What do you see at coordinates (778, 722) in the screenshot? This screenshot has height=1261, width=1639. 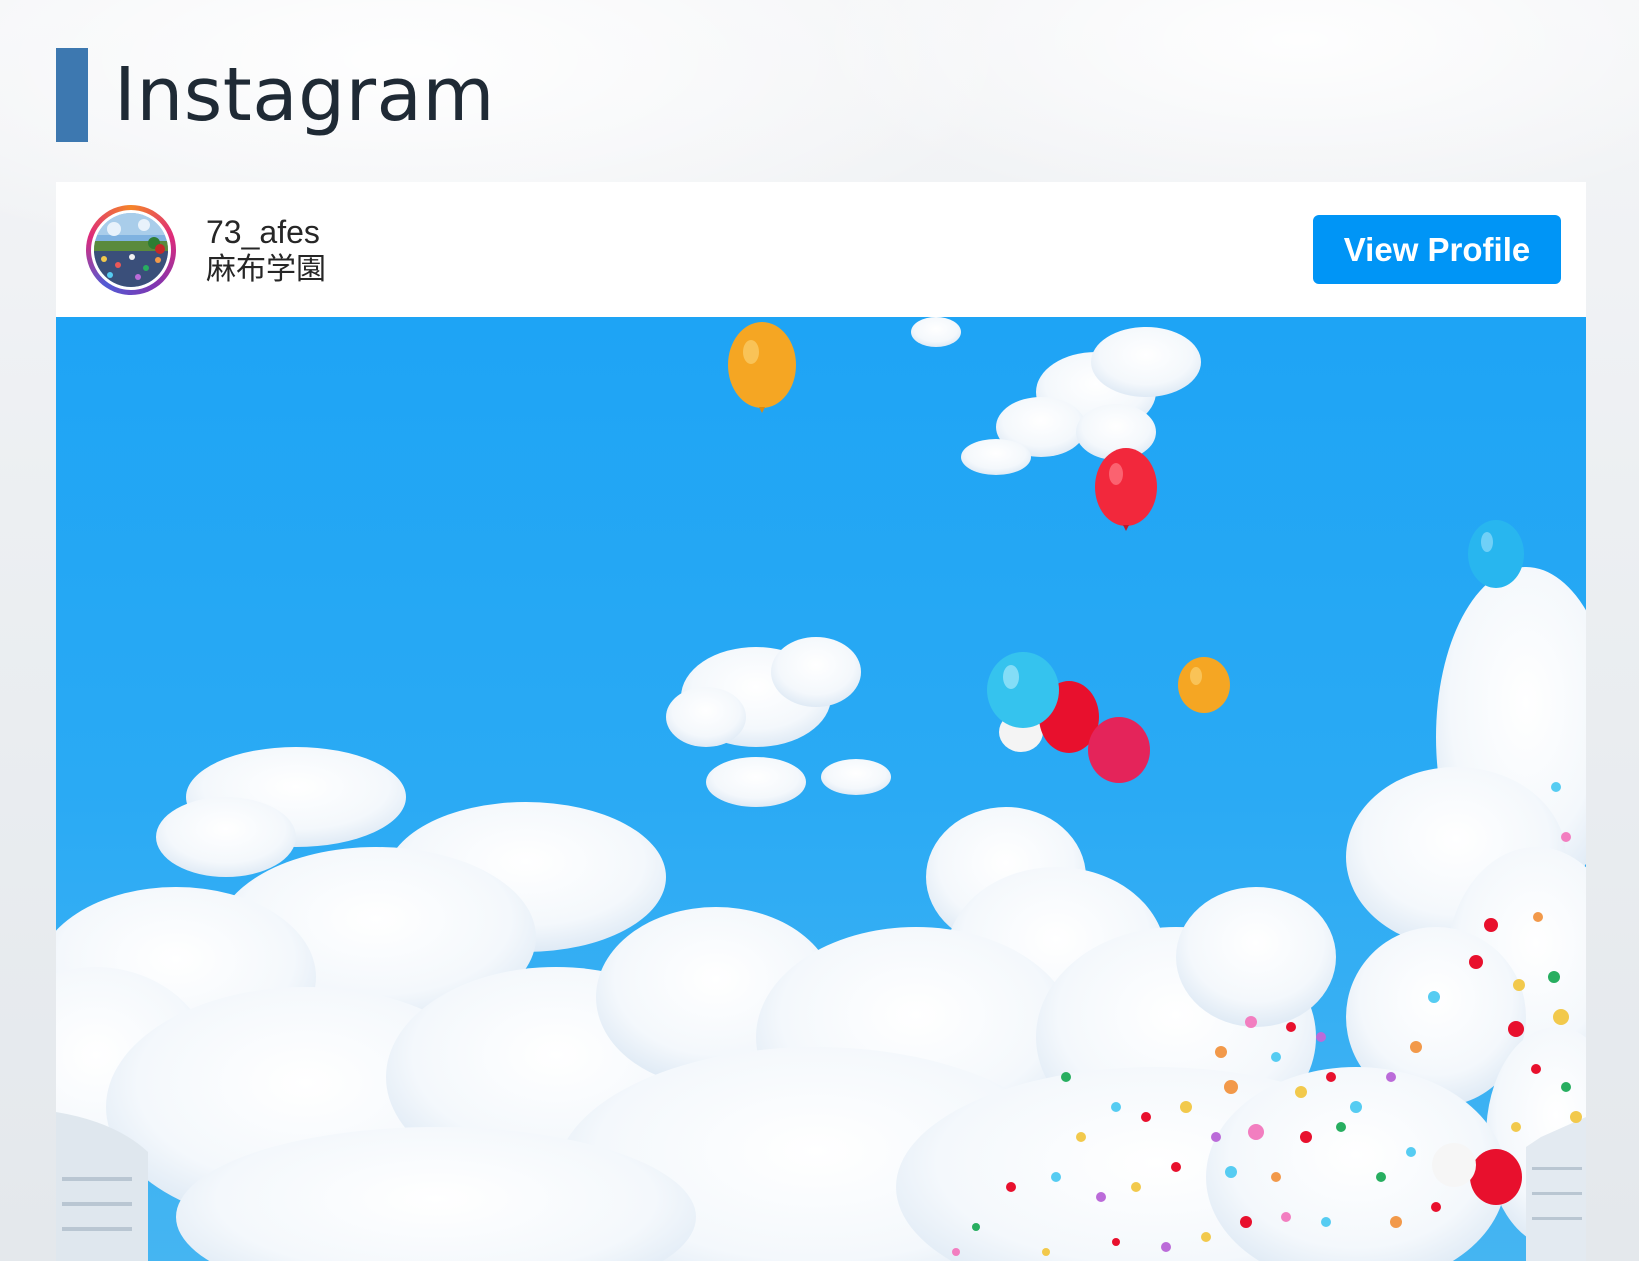 I see `cloud-middle` at bounding box center [778, 722].